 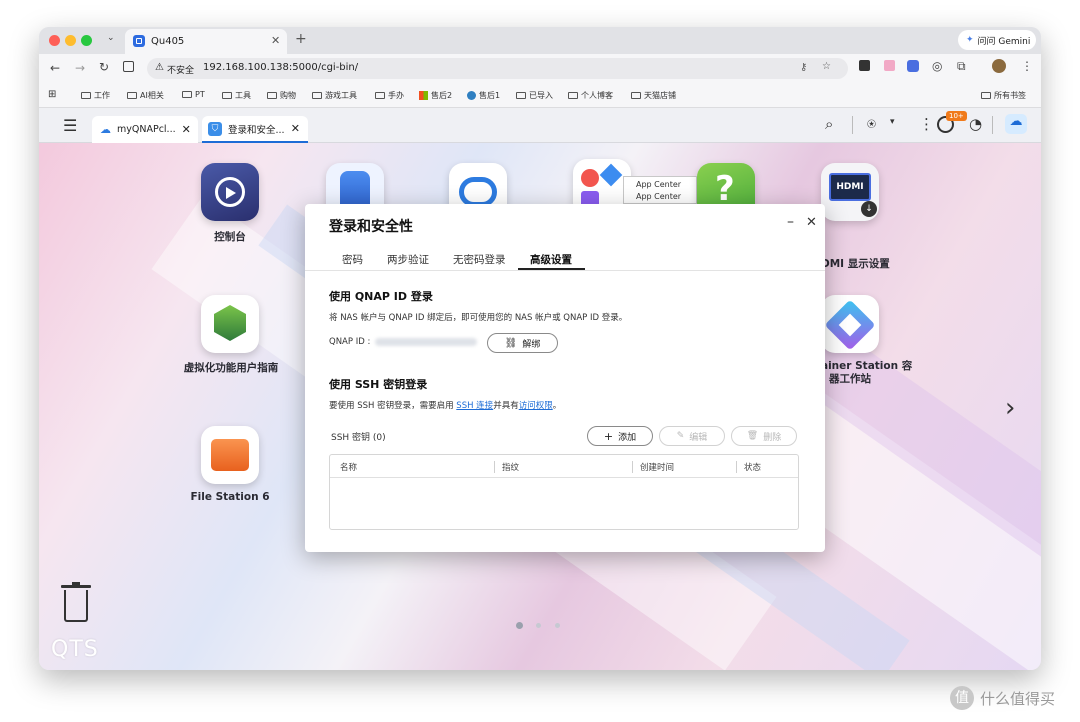 I want to click on delete-ssh-key-button: 🗑 删除, so click(x=764, y=436).